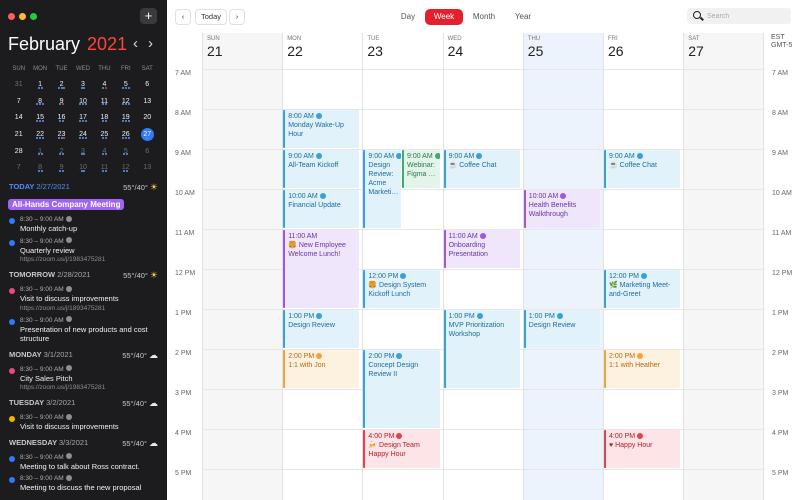  What do you see at coordinates (89, 308) in the screenshot?
I see `event-link: https://zoom.us/j/1893475281` at bounding box center [89, 308].